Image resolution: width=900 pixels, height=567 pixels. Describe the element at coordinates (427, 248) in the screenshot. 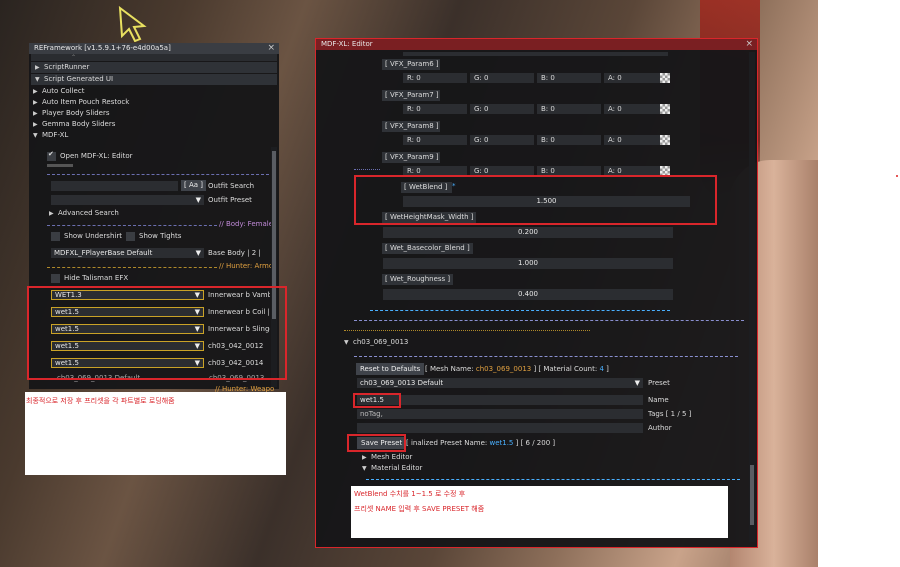

I see `wet-param-header-1: [ Wet_Basecolor_Blend ]` at that location.